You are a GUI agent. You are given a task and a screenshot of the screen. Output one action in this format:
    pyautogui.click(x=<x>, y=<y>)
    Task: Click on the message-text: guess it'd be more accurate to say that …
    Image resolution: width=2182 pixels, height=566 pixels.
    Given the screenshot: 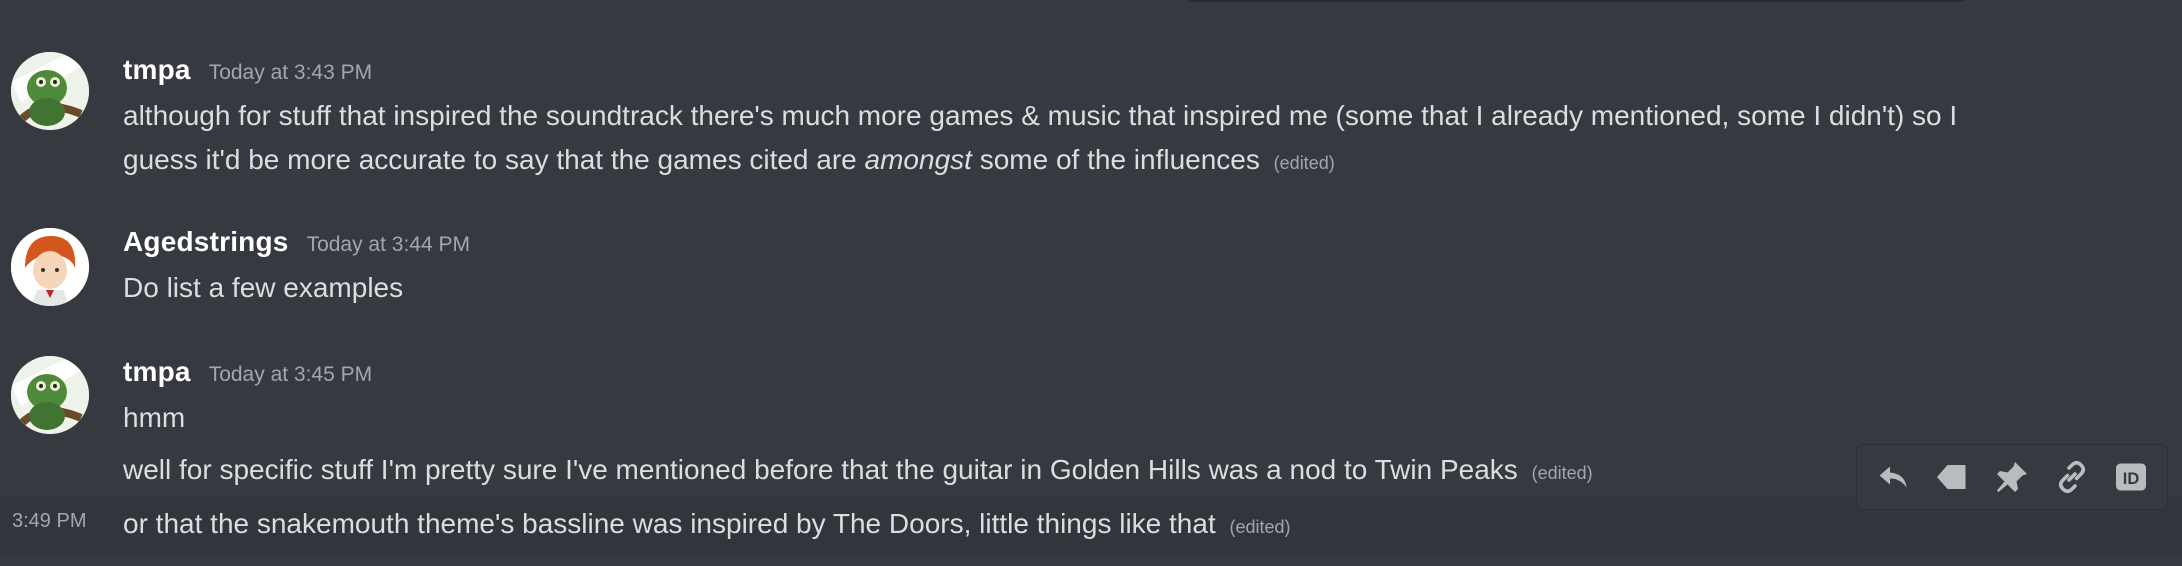 What is the action you would take?
    pyautogui.click(x=494, y=159)
    